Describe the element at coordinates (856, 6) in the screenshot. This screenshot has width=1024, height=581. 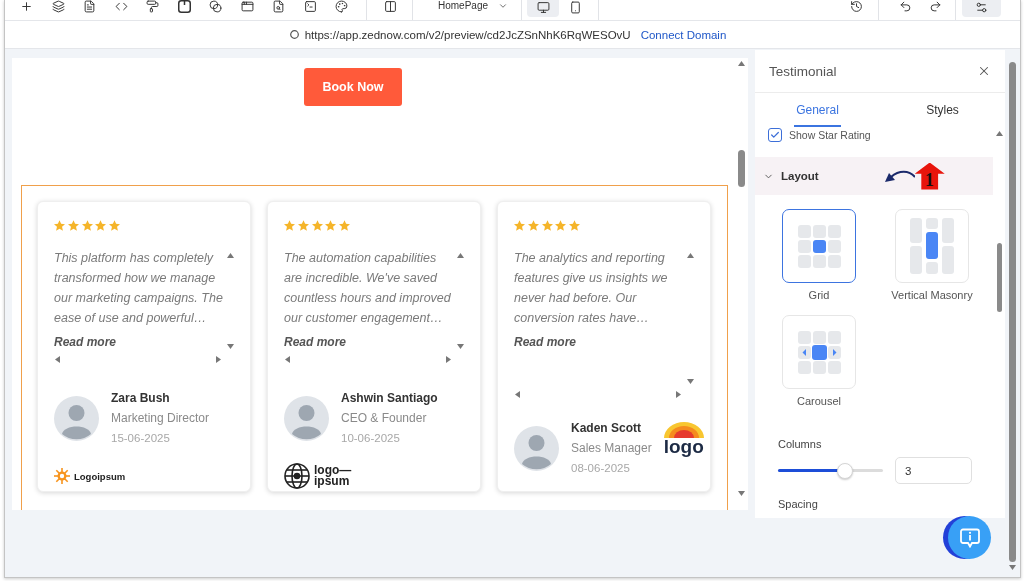
I see `history-icon` at that location.